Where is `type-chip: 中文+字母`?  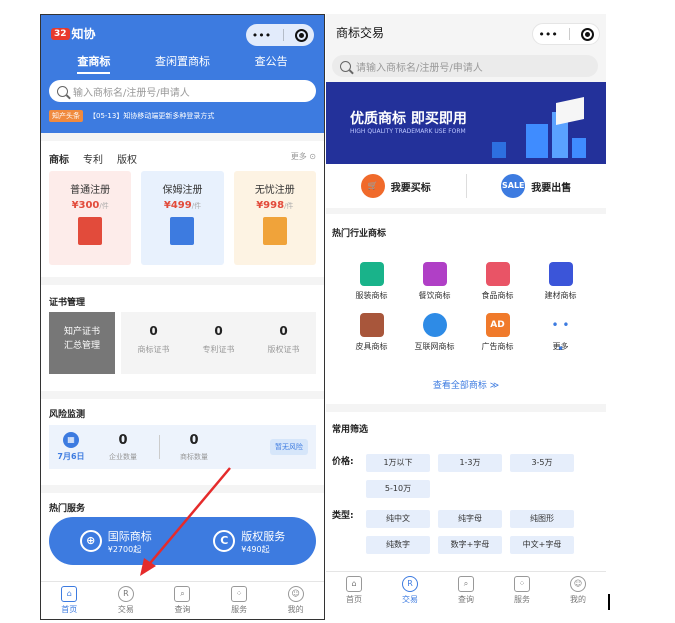 type-chip: 中文+字母 is located at coordinates (542, 545).